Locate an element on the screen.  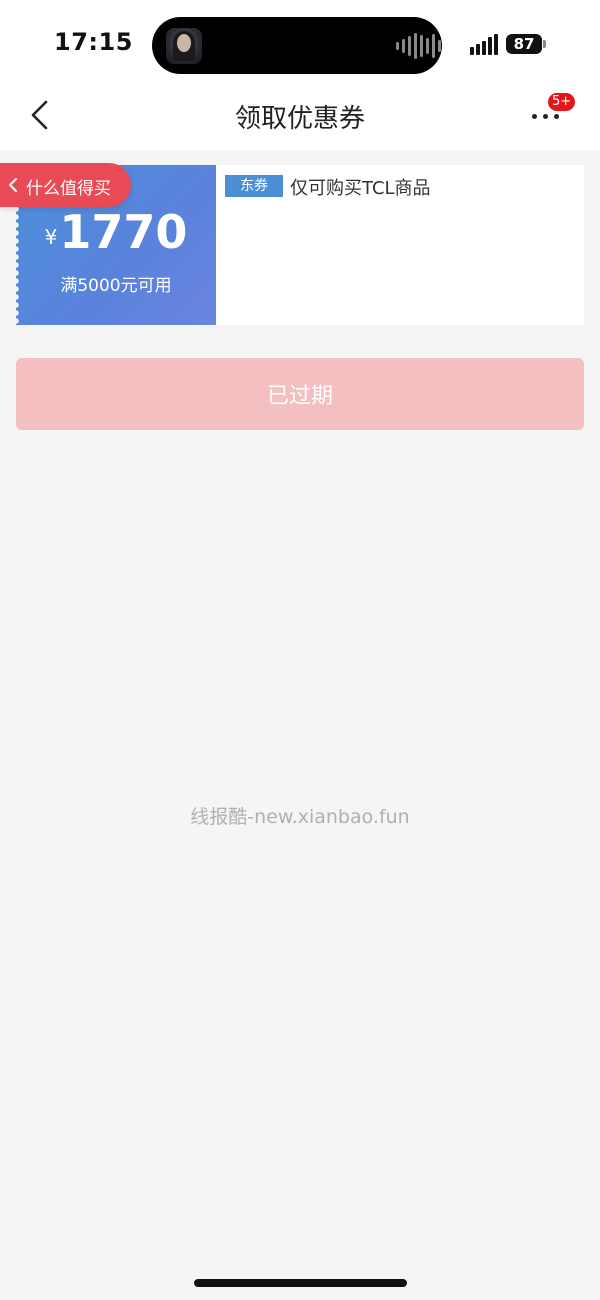
chevron-left-icon is located at coordinates (13, 185).